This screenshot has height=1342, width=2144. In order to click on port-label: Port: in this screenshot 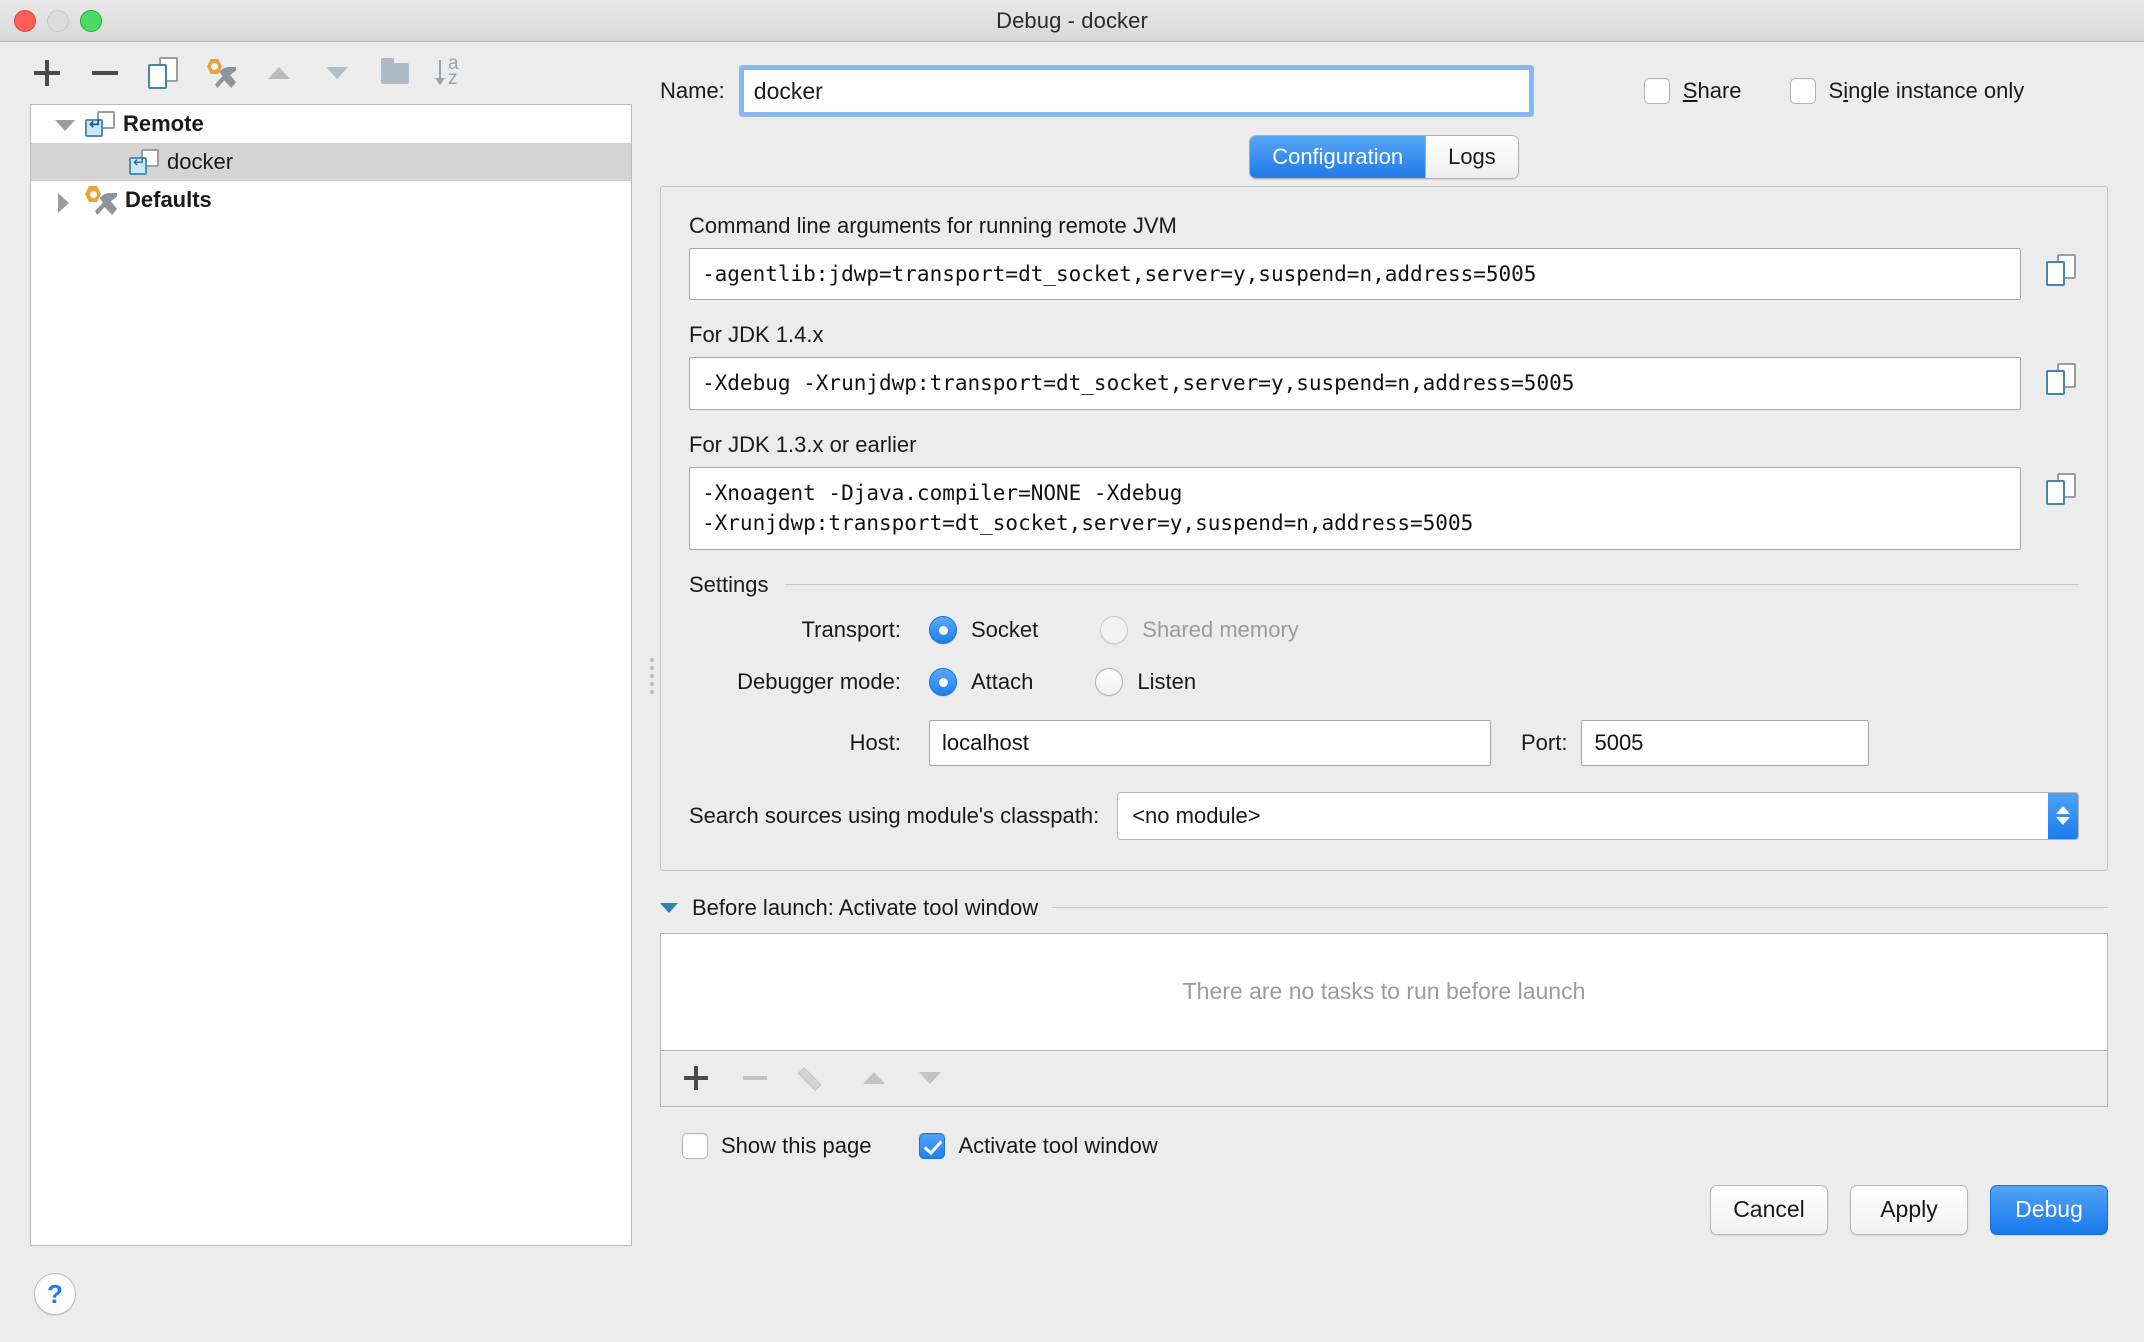, I will do `click(1544, 742)`.